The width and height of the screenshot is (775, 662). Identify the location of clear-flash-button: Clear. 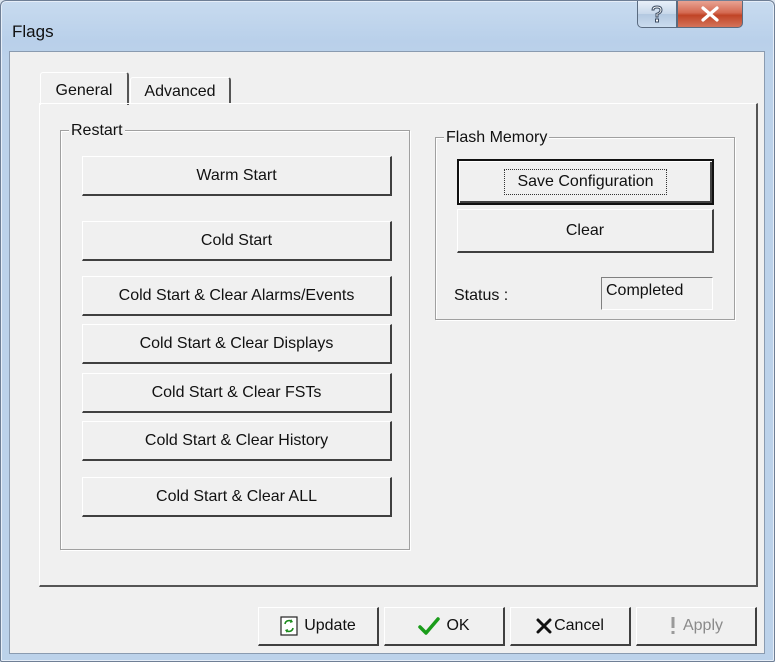
(585, 231).